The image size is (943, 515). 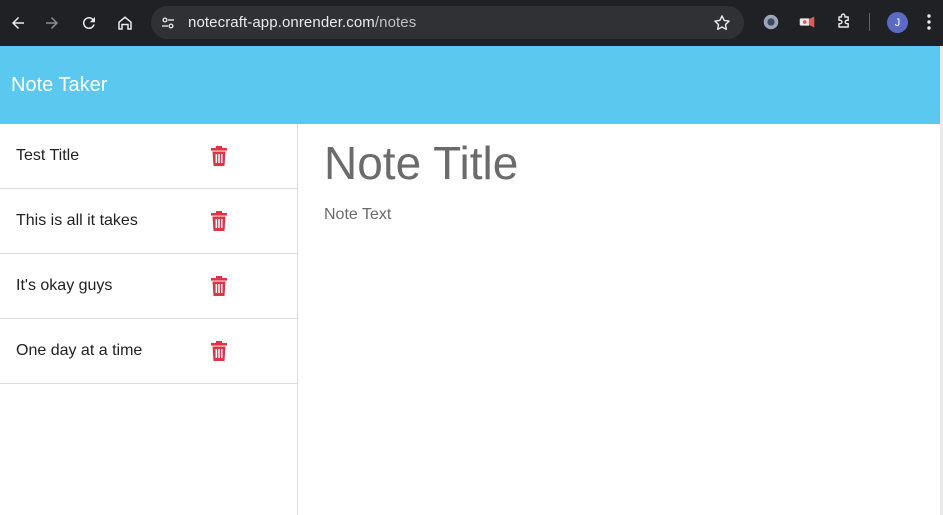 I want to click on address-bar: notecraft-app.onrender.com/notes, so click(x=447, y=22).